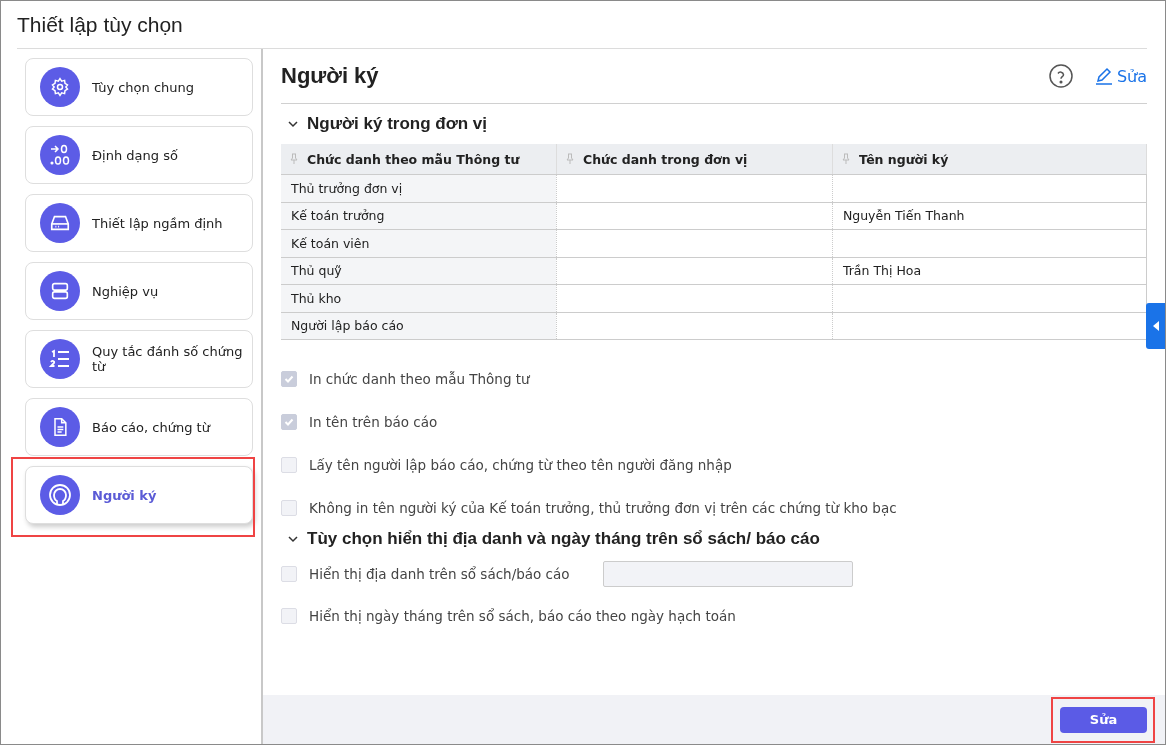 This screenshot has height=745, width=1166. Describe the element at coordinates (139, 87) in the screenshot. I see `sidebar-item: Tùy chọn chung` at that location.